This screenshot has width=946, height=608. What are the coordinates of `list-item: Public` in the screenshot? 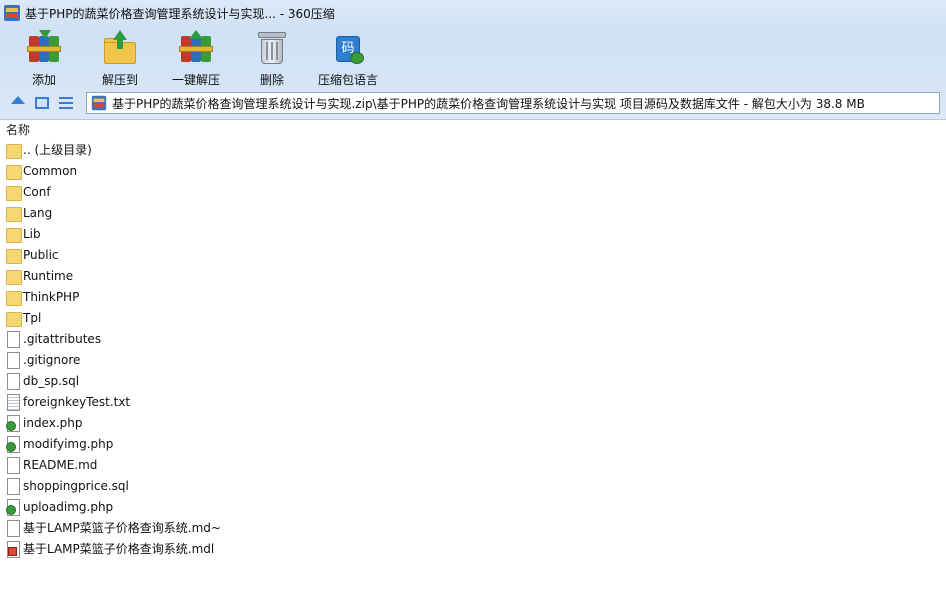 It's located at (473, 254).